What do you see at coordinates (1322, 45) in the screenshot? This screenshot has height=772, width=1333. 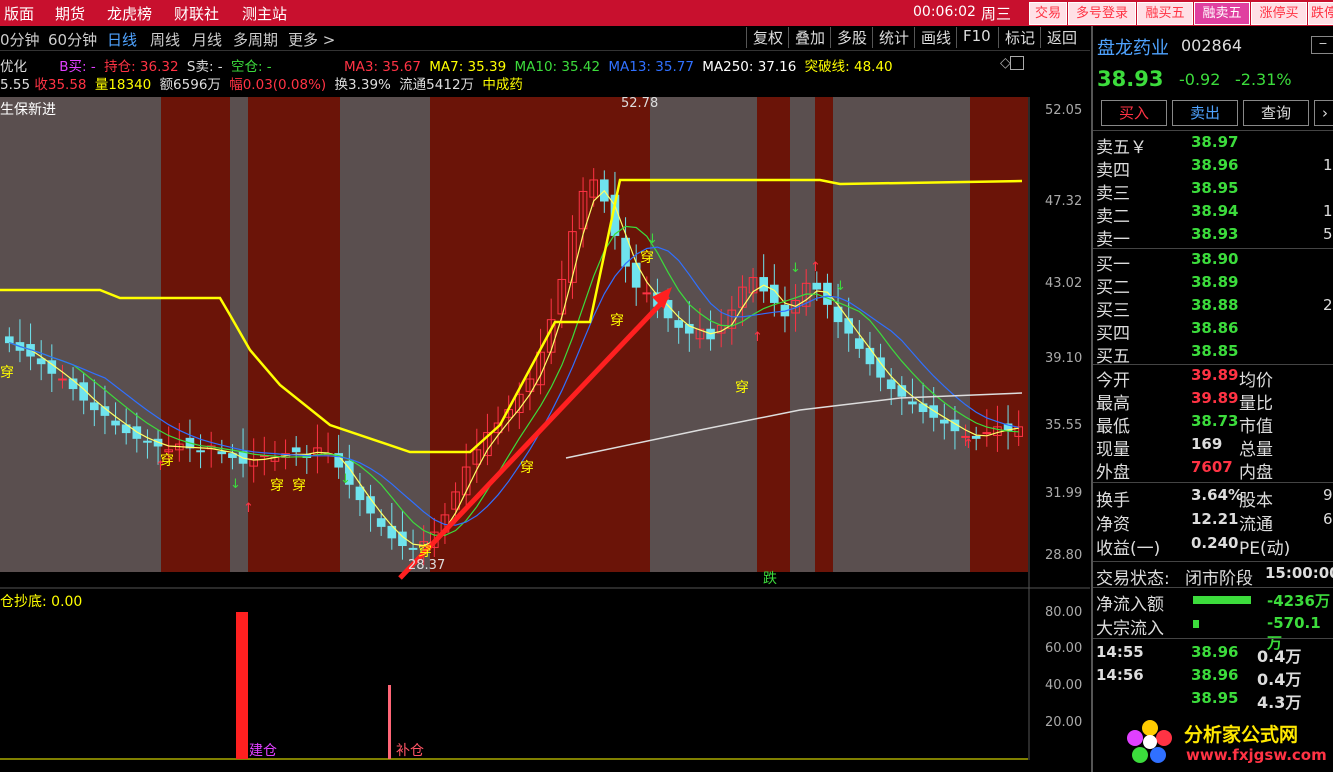 I see `chart-toggle-icon: −` at bounding box center [1322, 45].